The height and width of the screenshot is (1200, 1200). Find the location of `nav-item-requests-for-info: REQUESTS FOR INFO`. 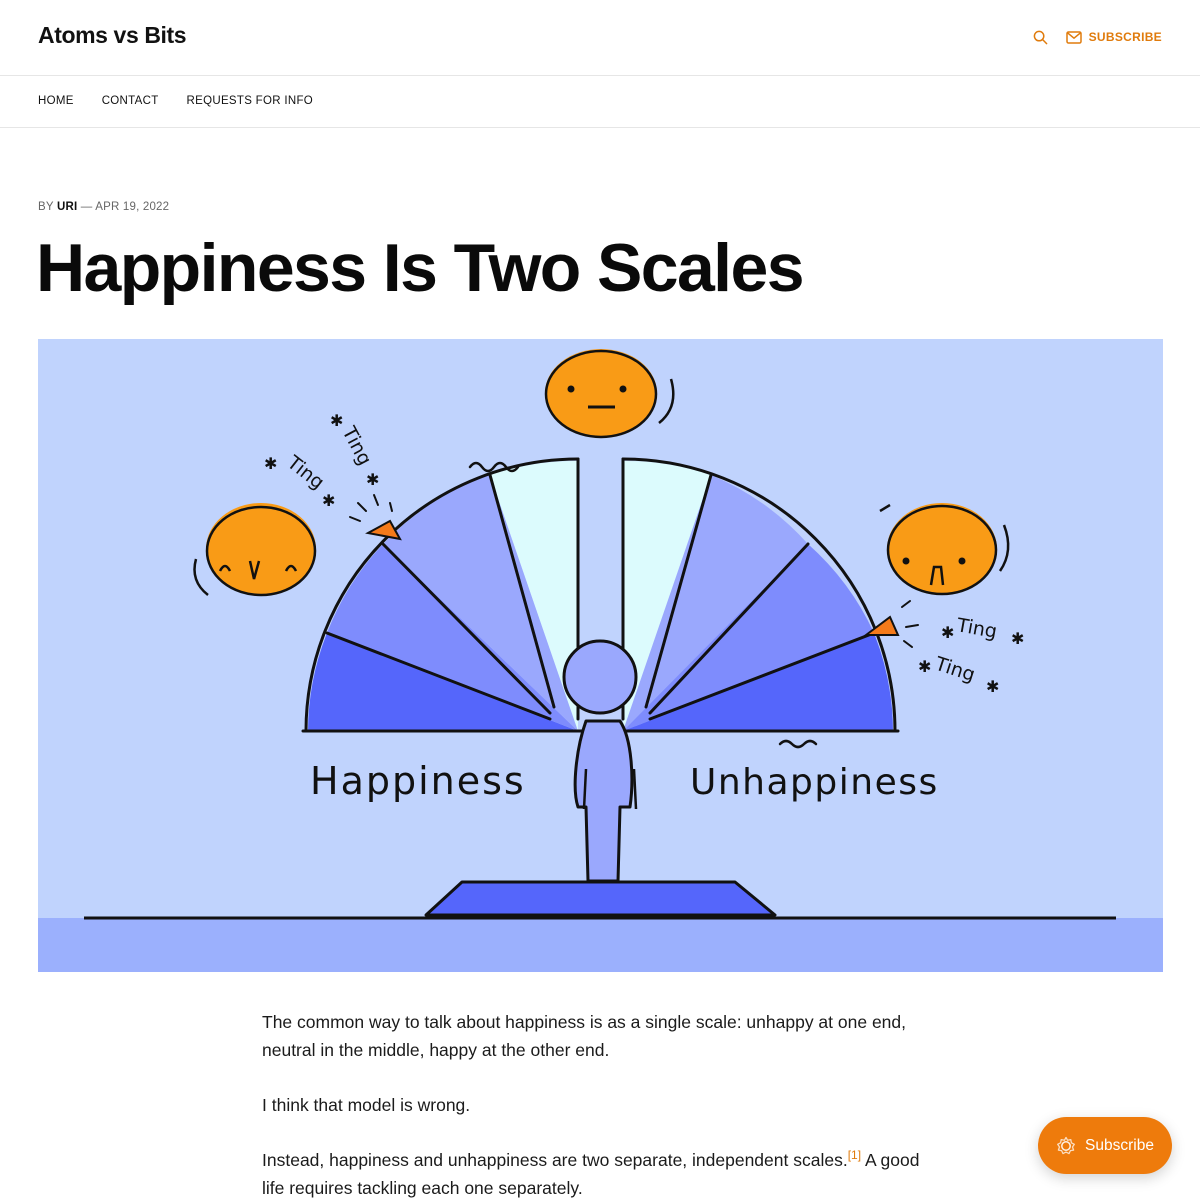

nav-item-requests-for-info: REQUESTS FOR INFO is located at coordinates (250, 101).